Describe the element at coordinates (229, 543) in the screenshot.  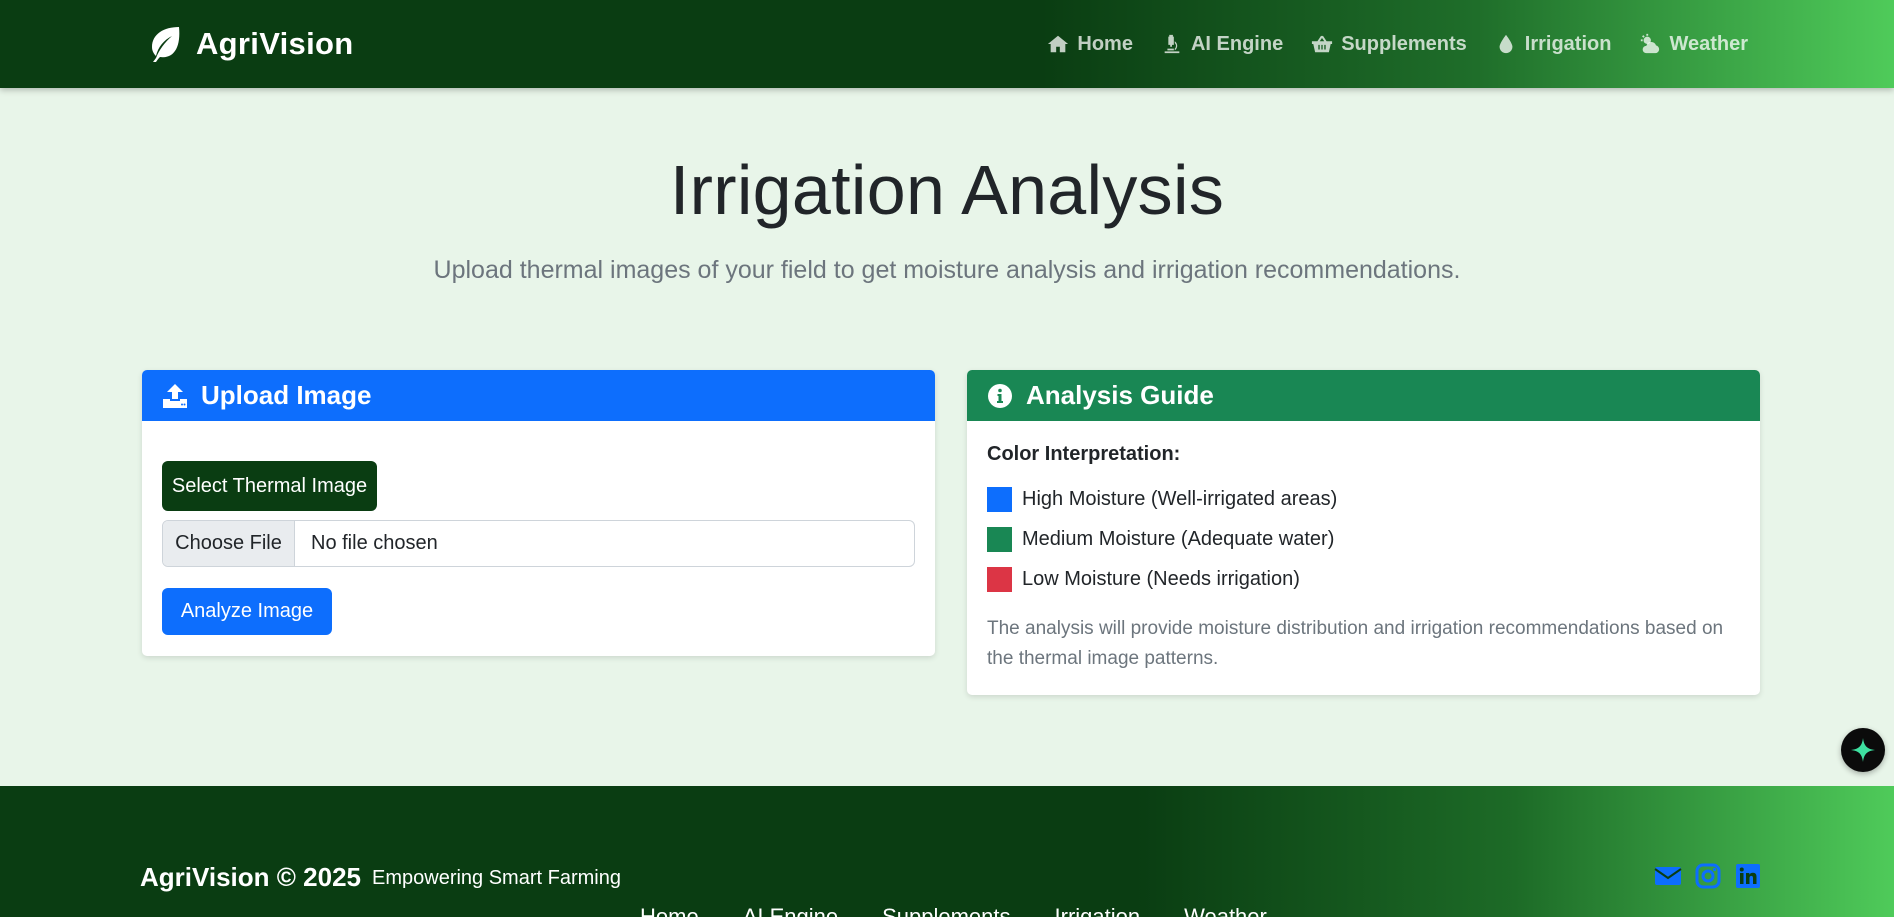
I see `choose-file-button: Choose File` at that location.